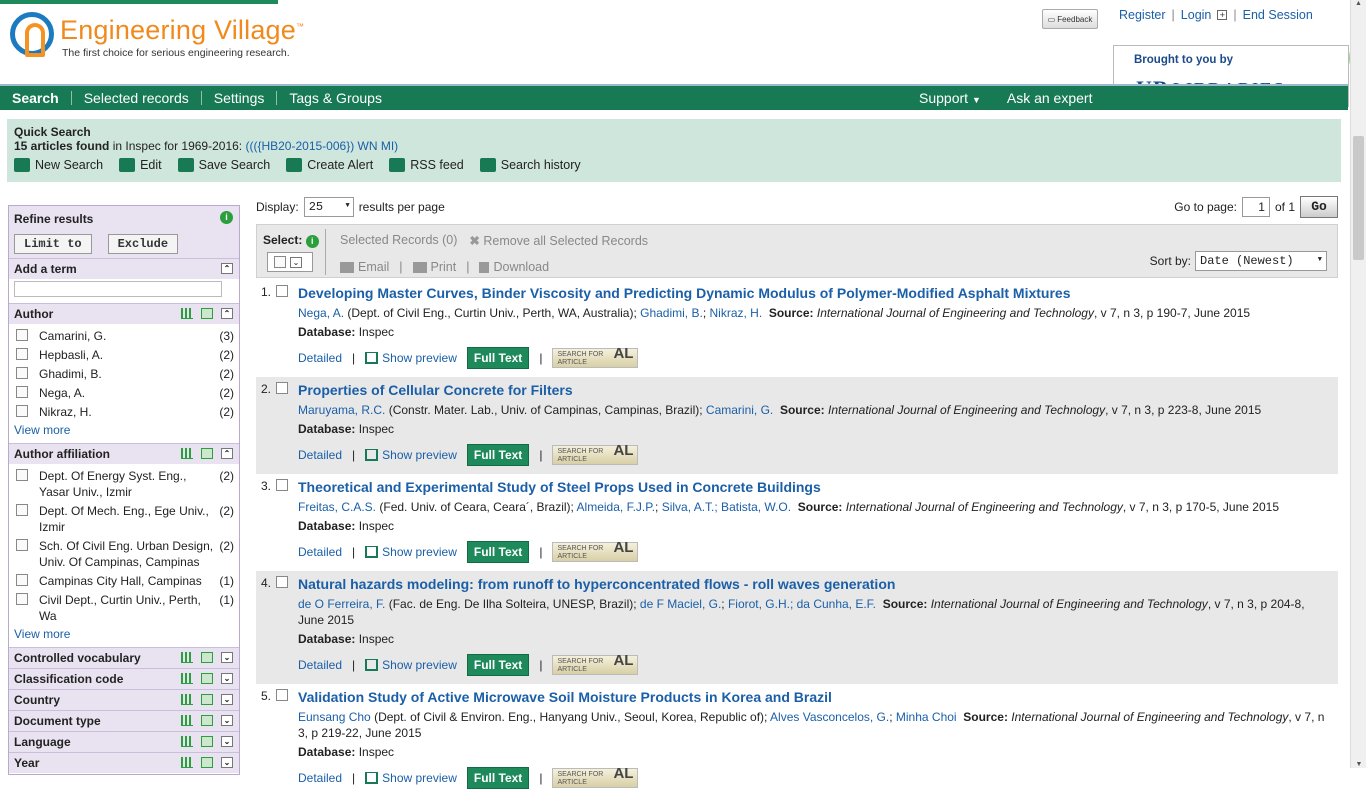 The width and height of the screenshot is (1366, 797). What do you see at coordinates (328, 207) in the screenshot?
I see `results-per-page-select: 25` at bounding box center [328, 207].